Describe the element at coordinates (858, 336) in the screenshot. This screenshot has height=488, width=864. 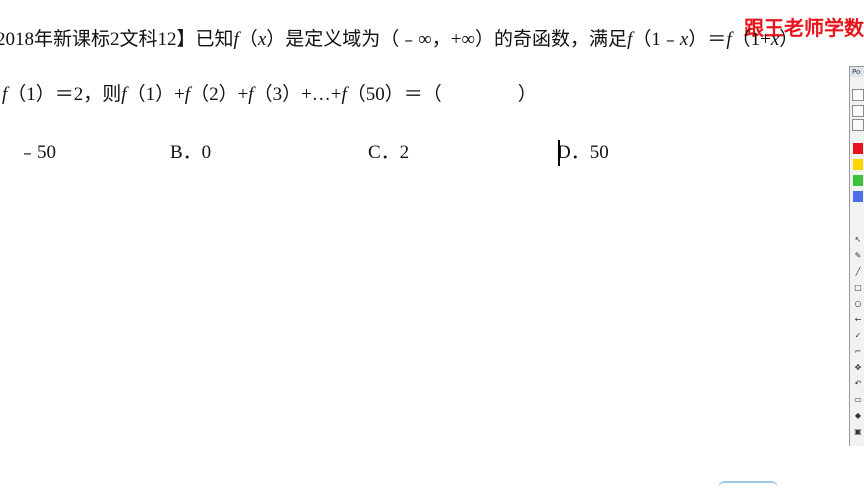
I see `check-icon: ✓` at that location.